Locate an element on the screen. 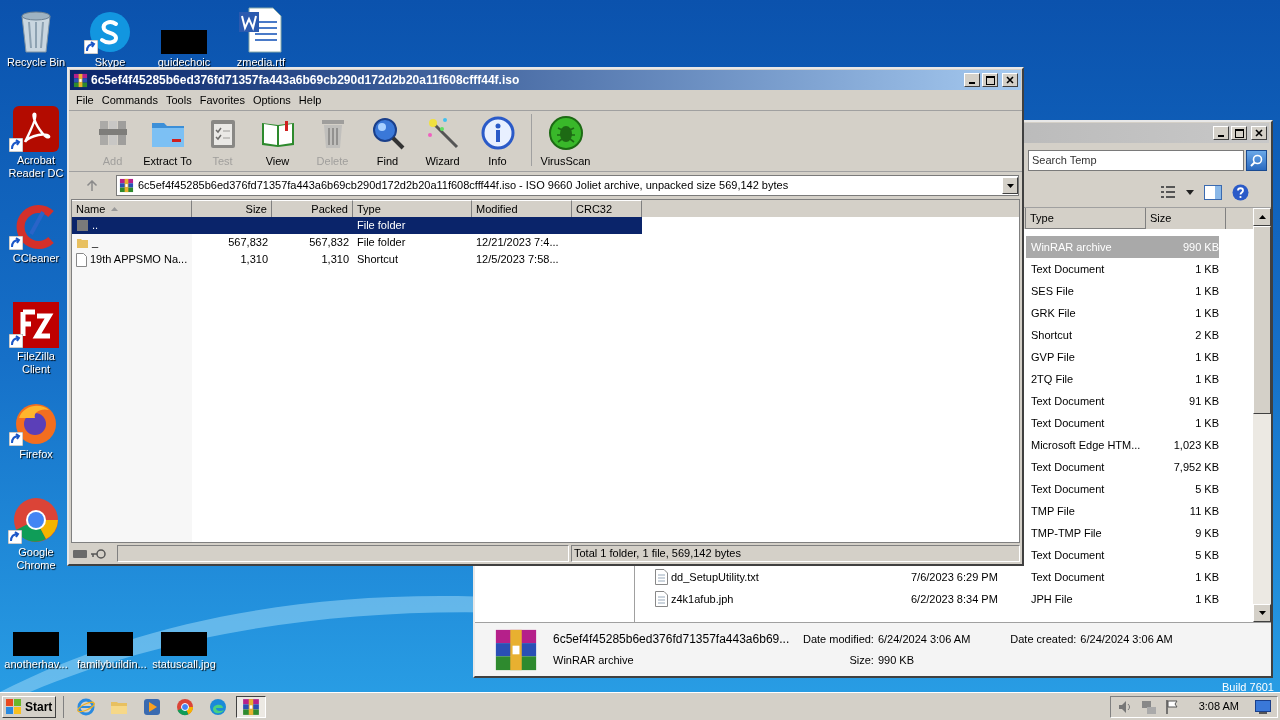  toolbar-button: Info is located at coordinates (497, 141).